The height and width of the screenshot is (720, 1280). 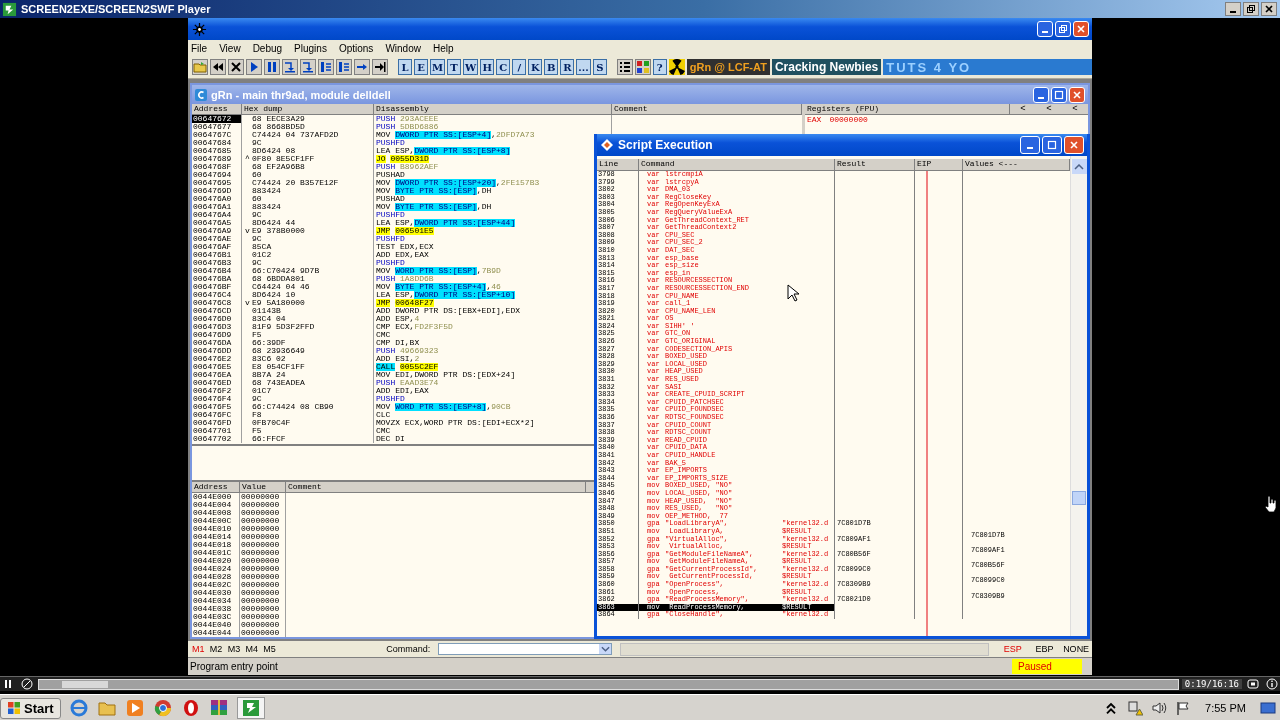 I want to click on browser-icon, so click(x=78, y=708).